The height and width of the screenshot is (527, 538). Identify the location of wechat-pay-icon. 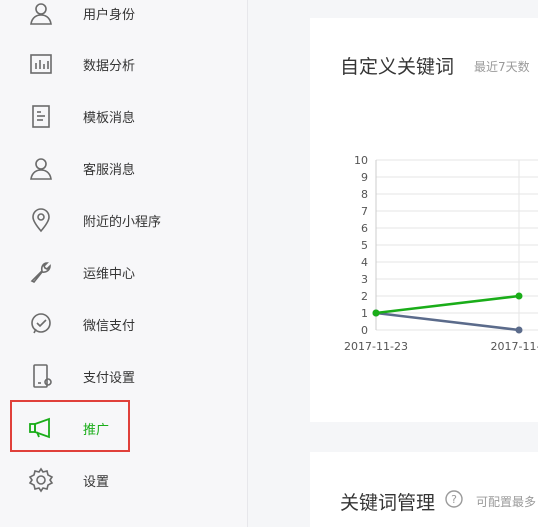
(41, 324).